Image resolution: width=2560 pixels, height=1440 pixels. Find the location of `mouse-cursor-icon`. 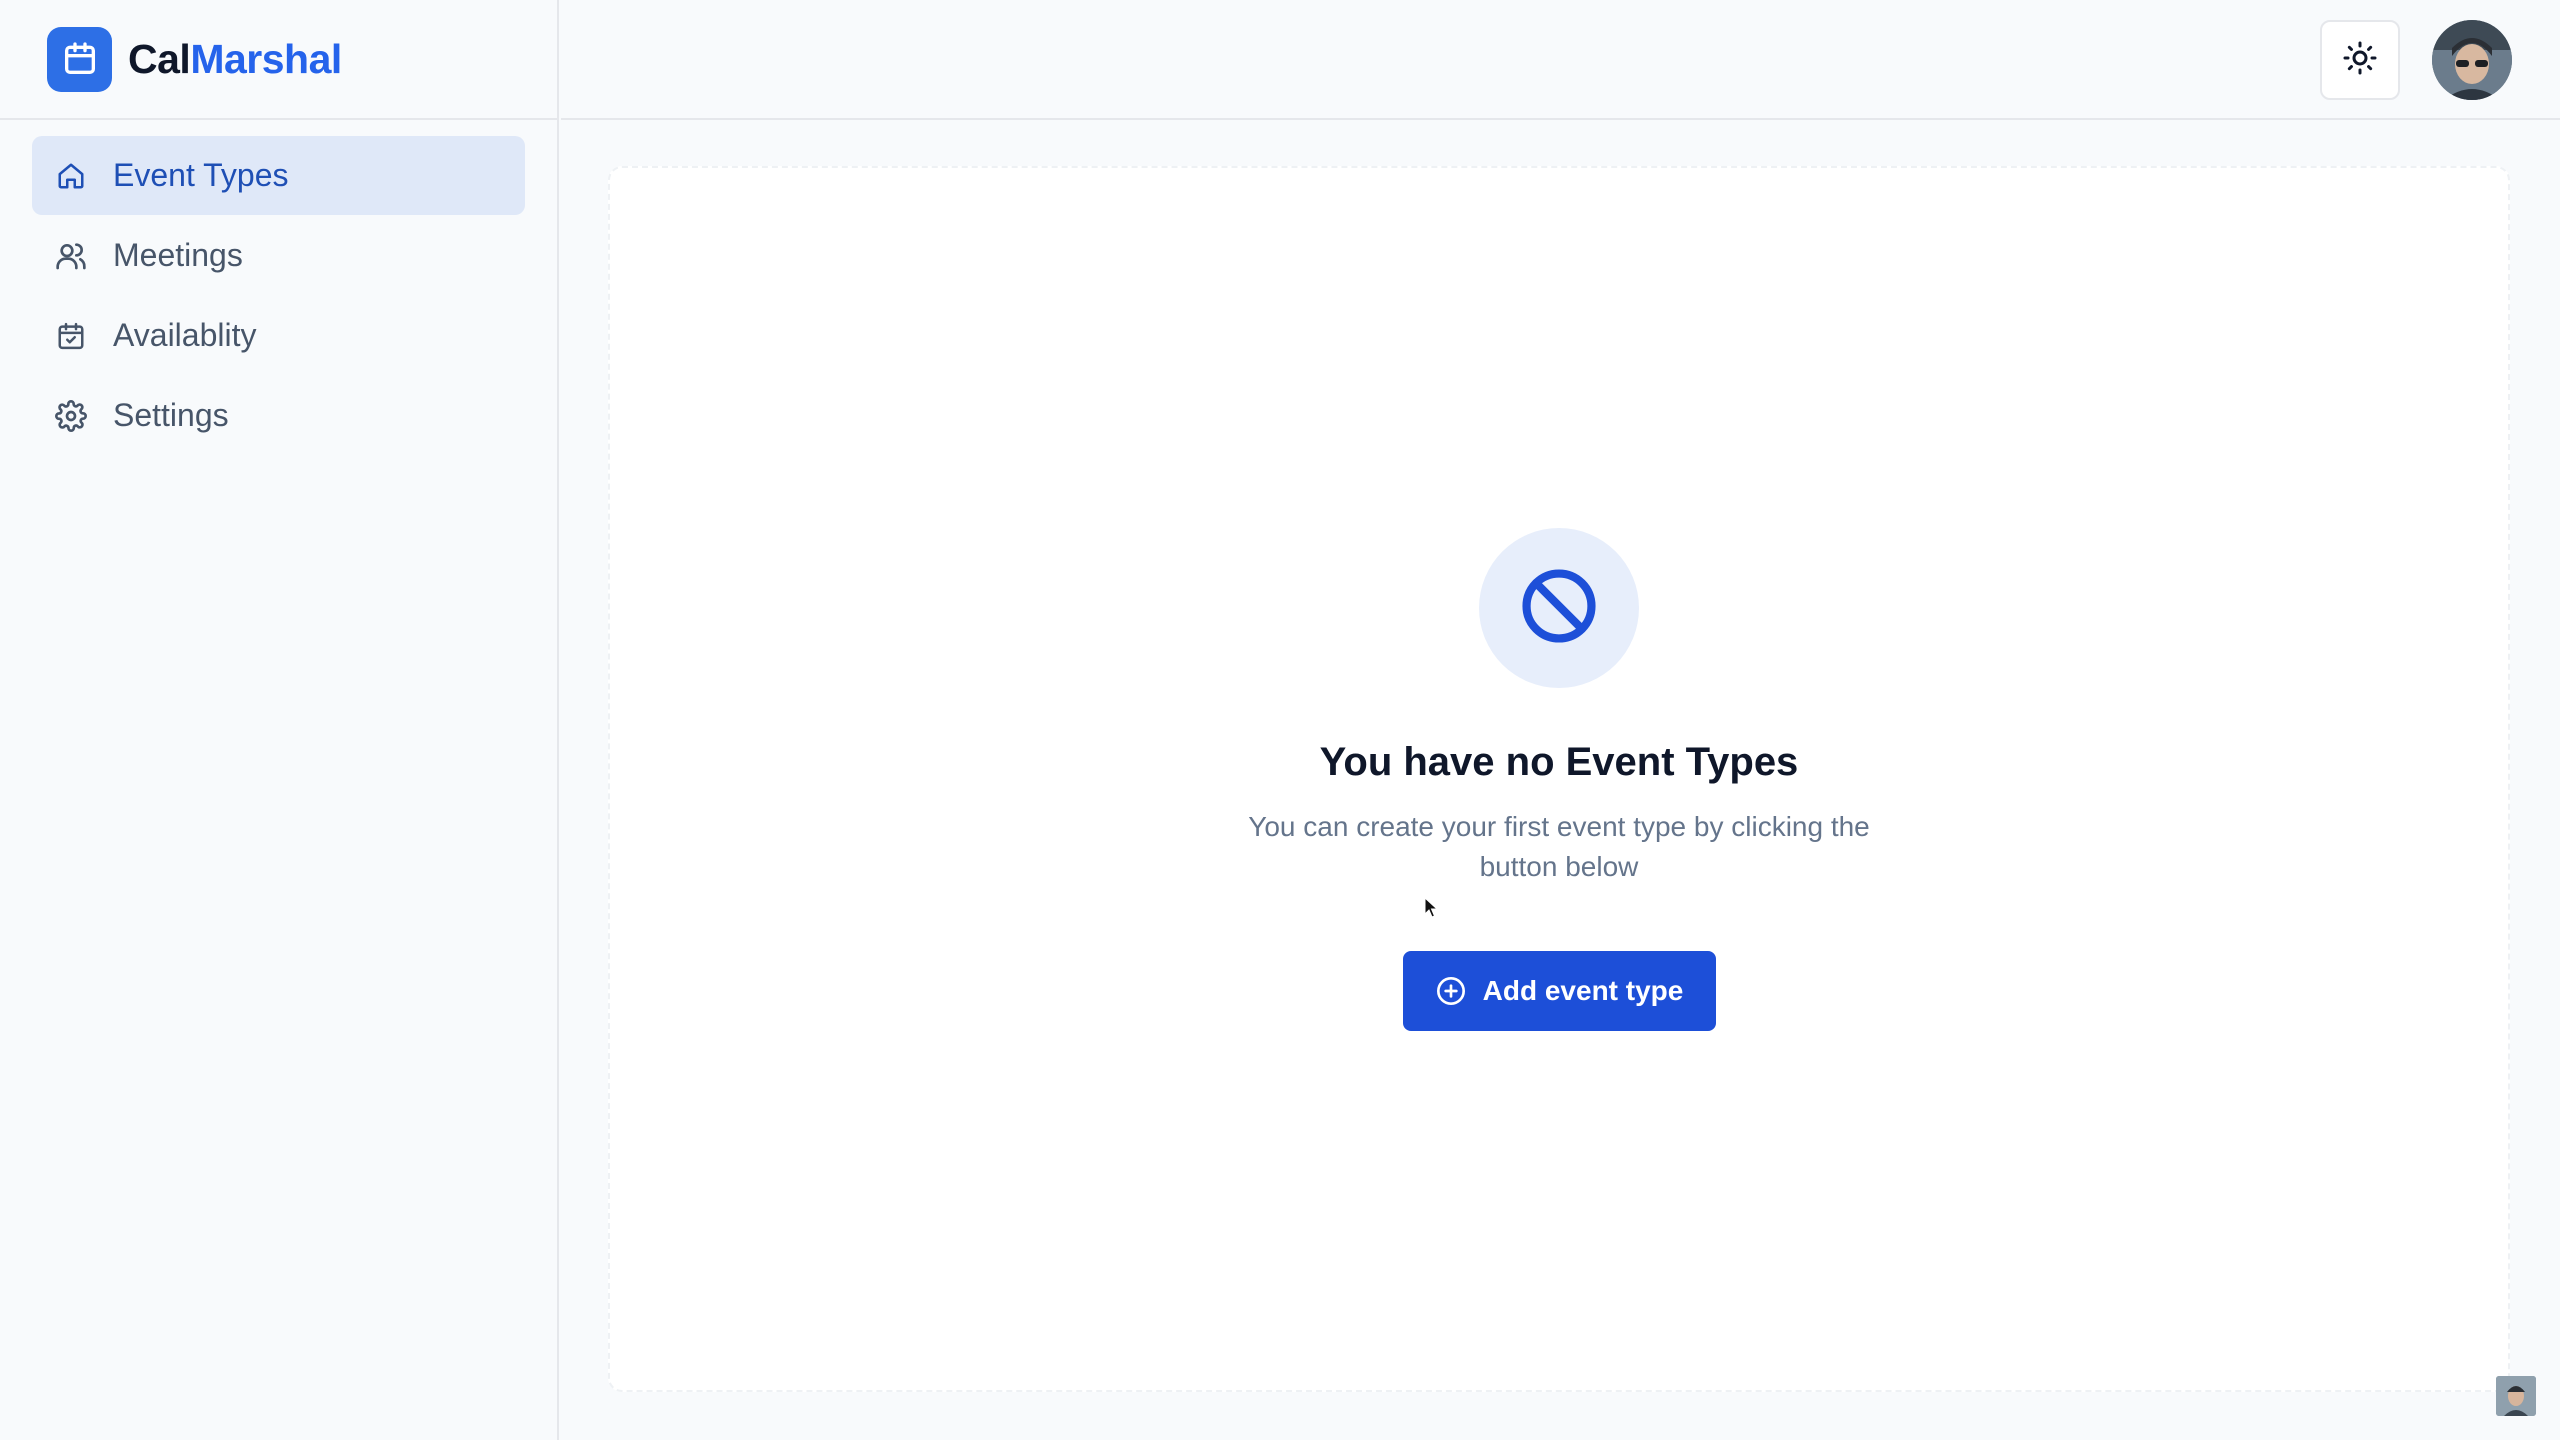

mouse-cursor-icon is located at coordinates (1432, 910).